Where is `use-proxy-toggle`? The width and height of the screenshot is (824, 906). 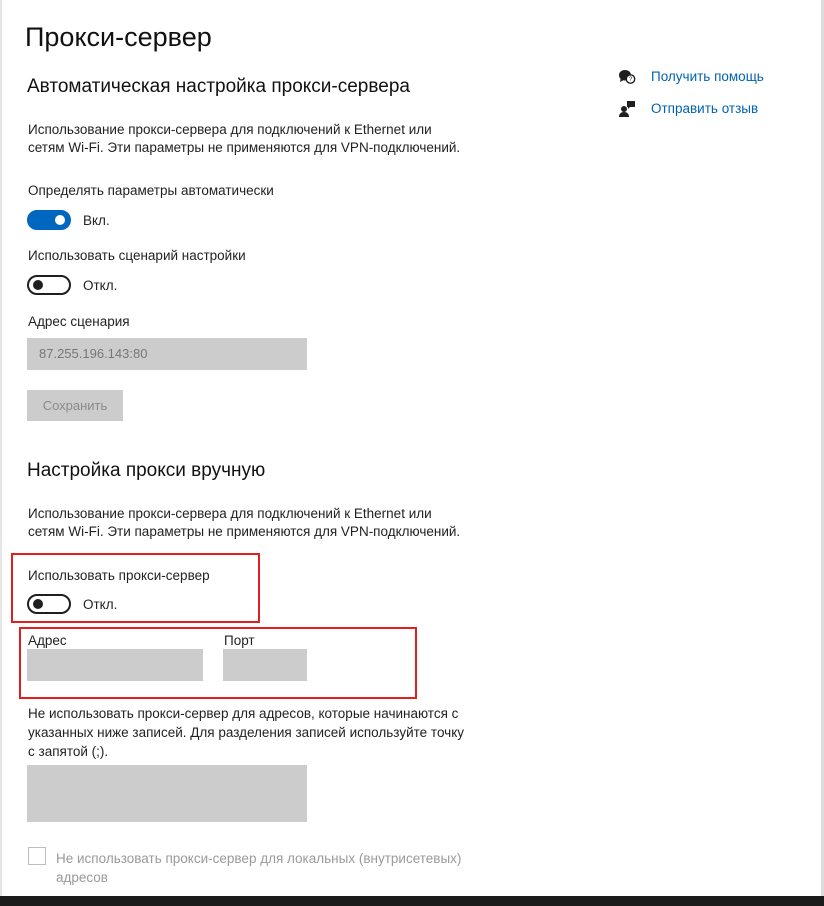 use-proxy-toggle is located at coordinates (49, 604).